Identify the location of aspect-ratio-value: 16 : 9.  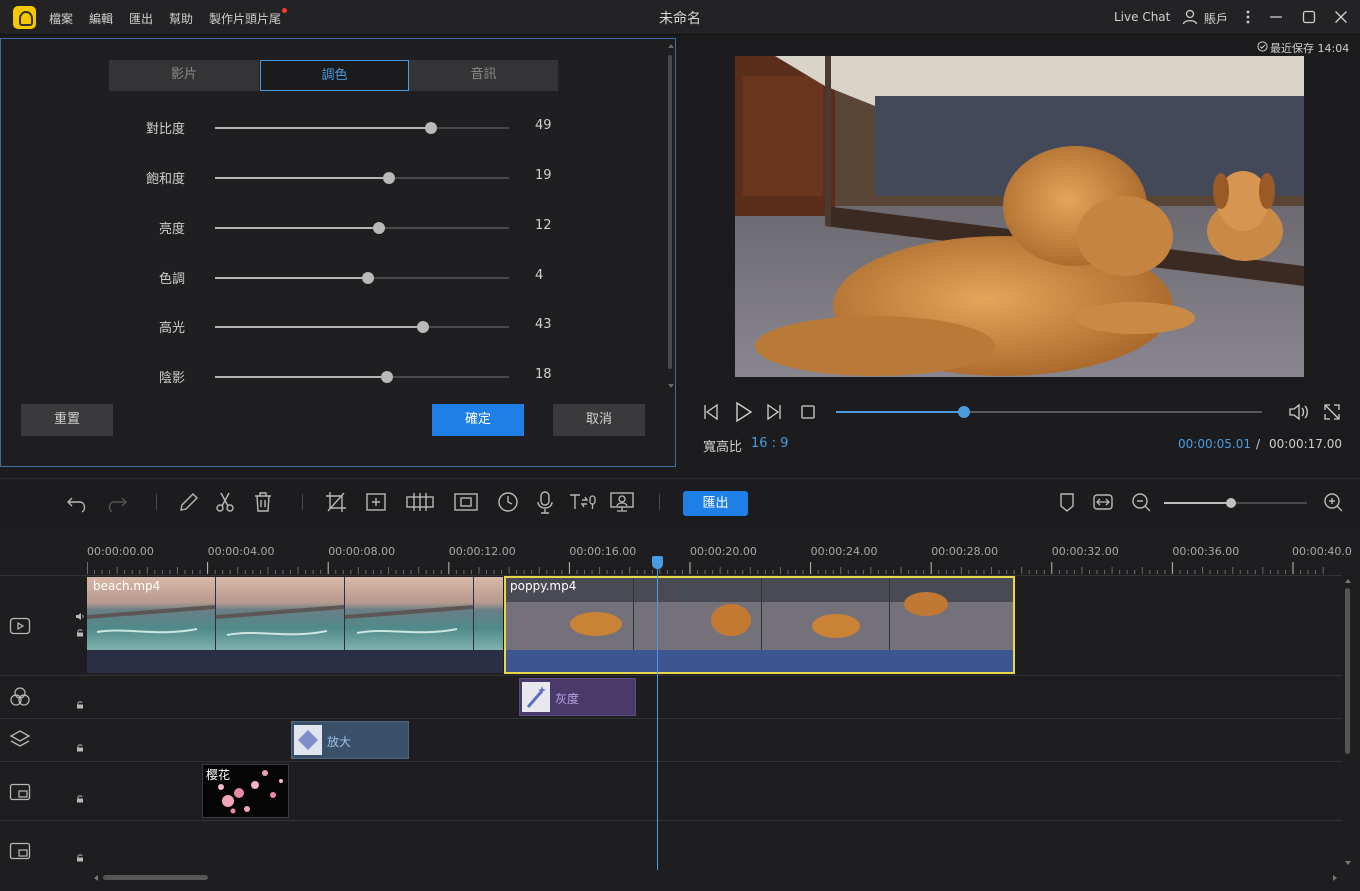
(769, 443).